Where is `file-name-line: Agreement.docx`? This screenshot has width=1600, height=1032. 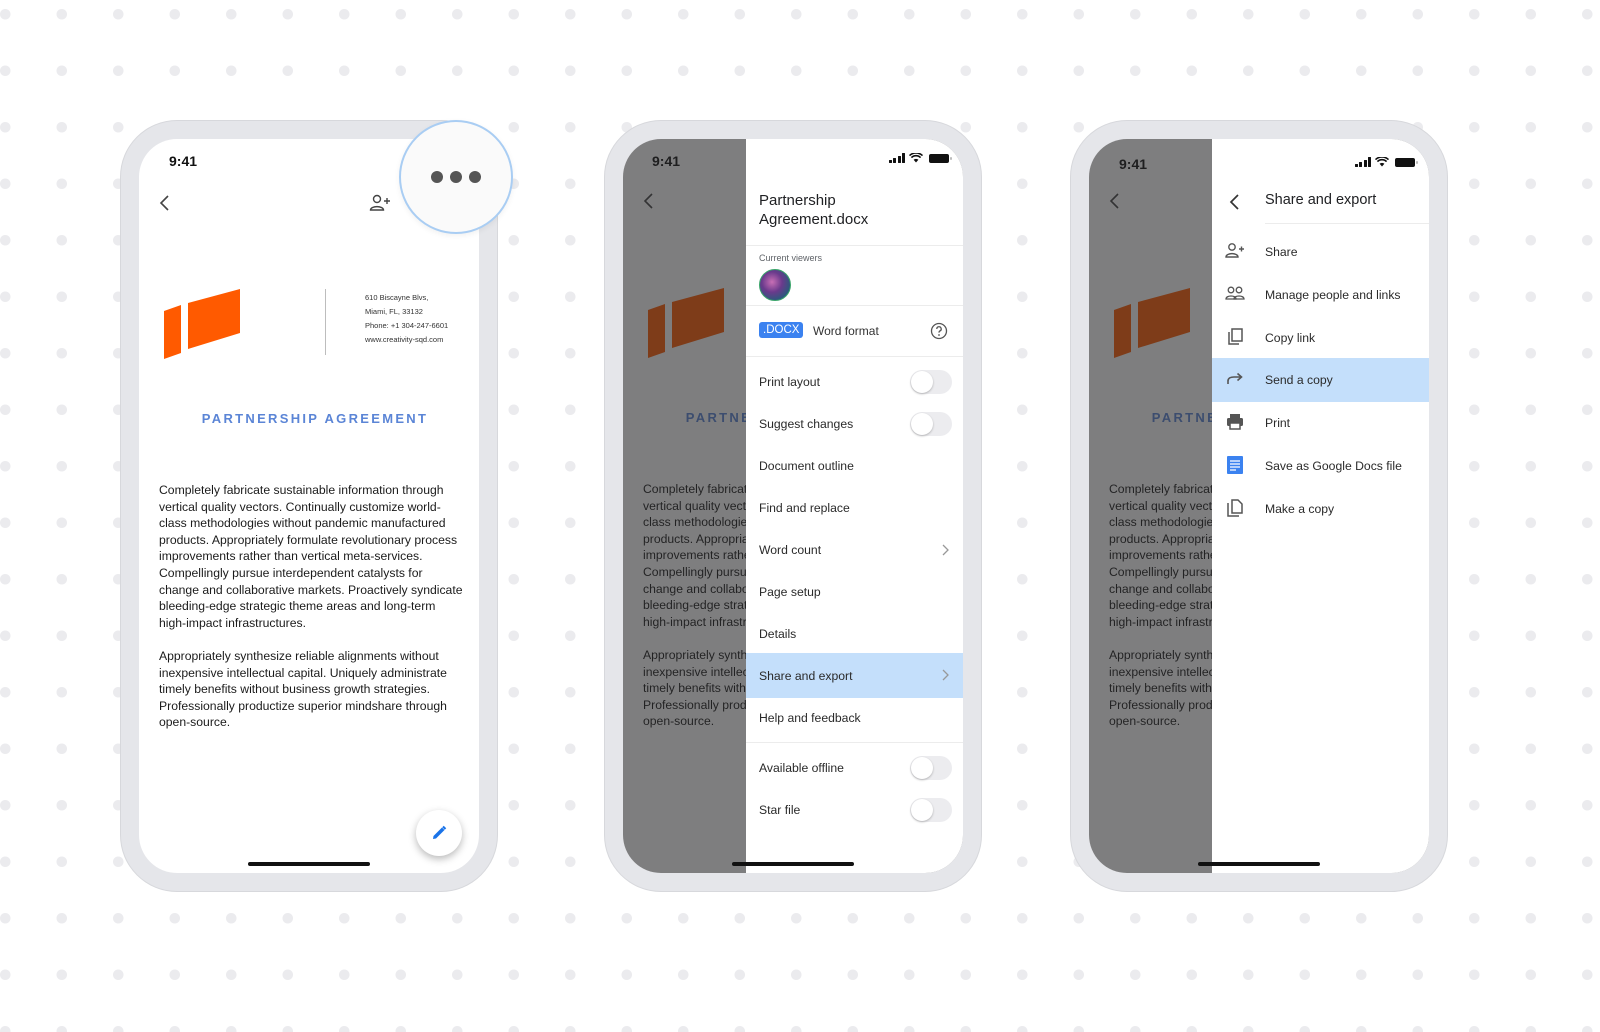 file-name-line: Agreement.docx is located at coordinates (814, 219).